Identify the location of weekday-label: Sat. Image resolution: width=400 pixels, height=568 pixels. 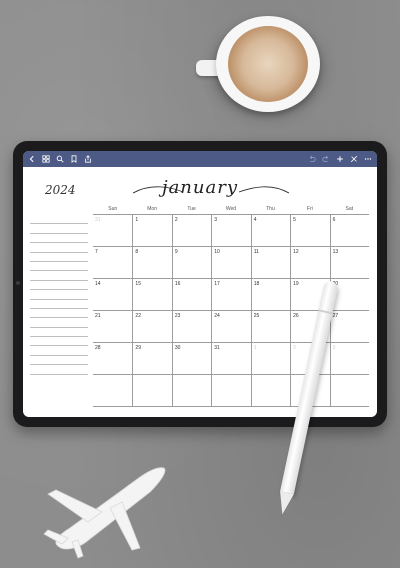
(349, 209).